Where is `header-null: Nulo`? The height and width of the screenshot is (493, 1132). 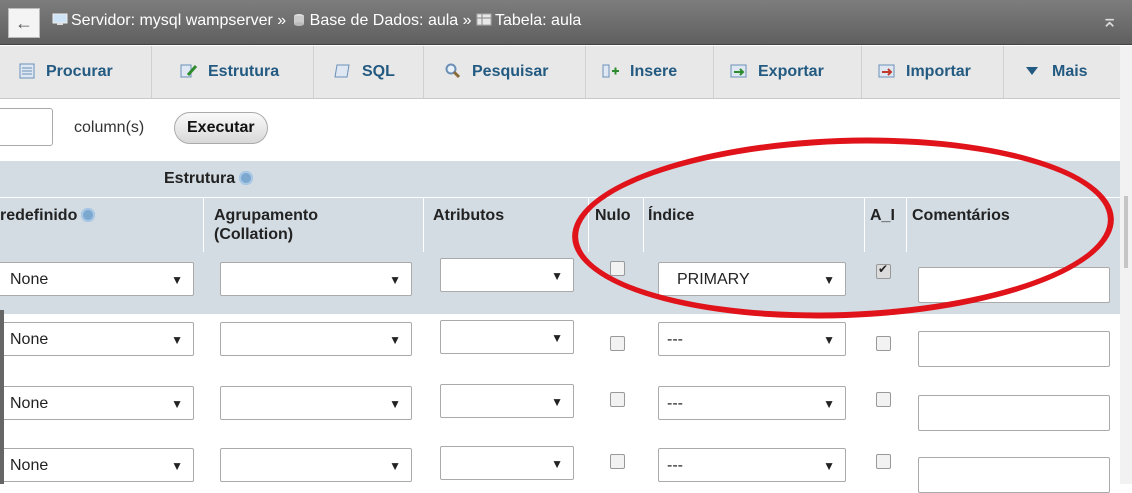 header-null: Nulo is located at coordinates (613, 215).